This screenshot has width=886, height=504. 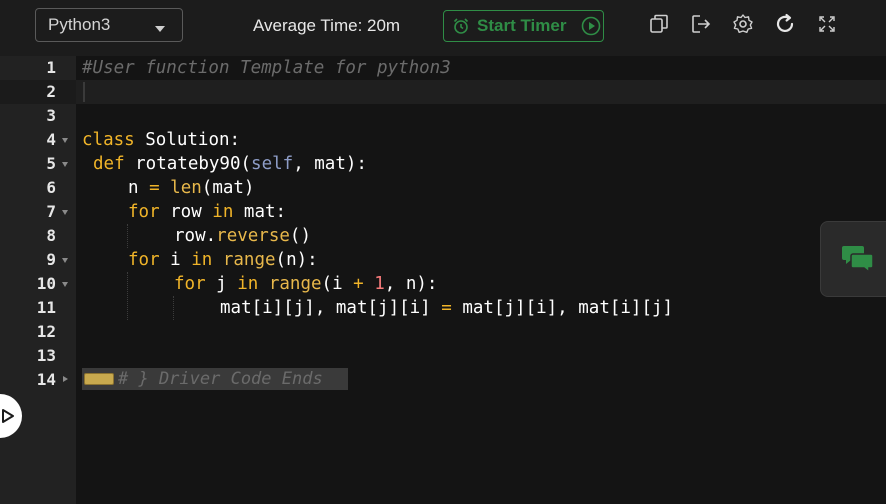 I want to click on code-line-7: for row in mat:, so click(x=207, y=212).